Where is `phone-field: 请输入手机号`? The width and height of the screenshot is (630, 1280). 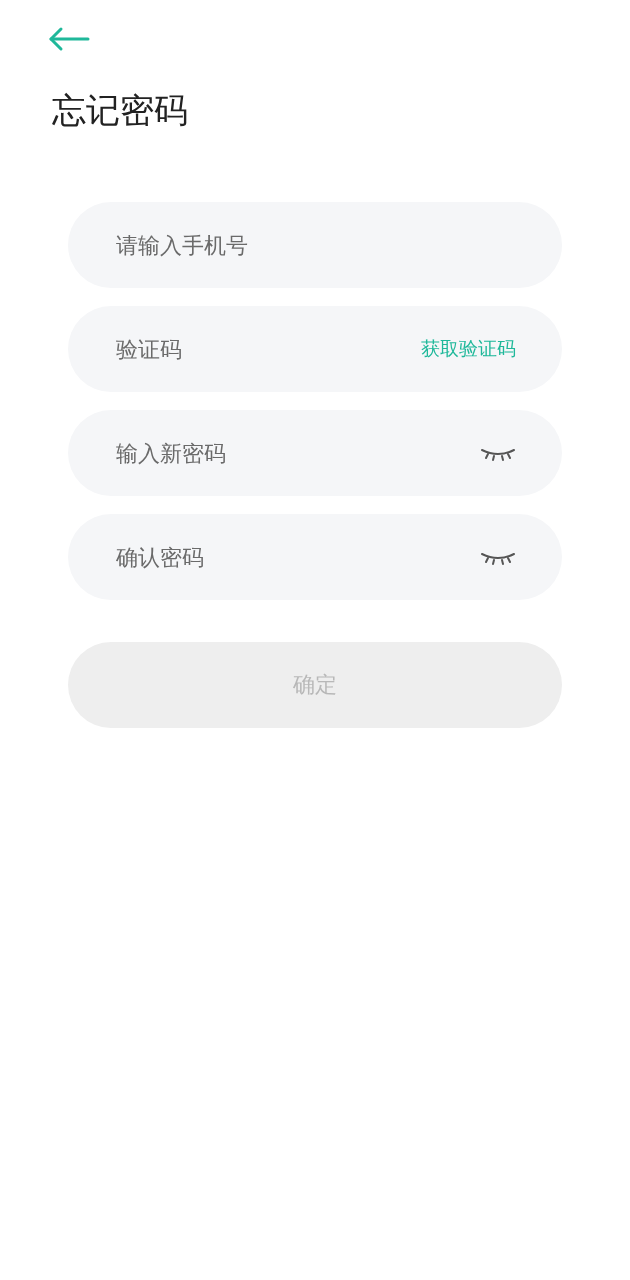
phone-field: 请输入手机号 is located at coordinates (315, 245).